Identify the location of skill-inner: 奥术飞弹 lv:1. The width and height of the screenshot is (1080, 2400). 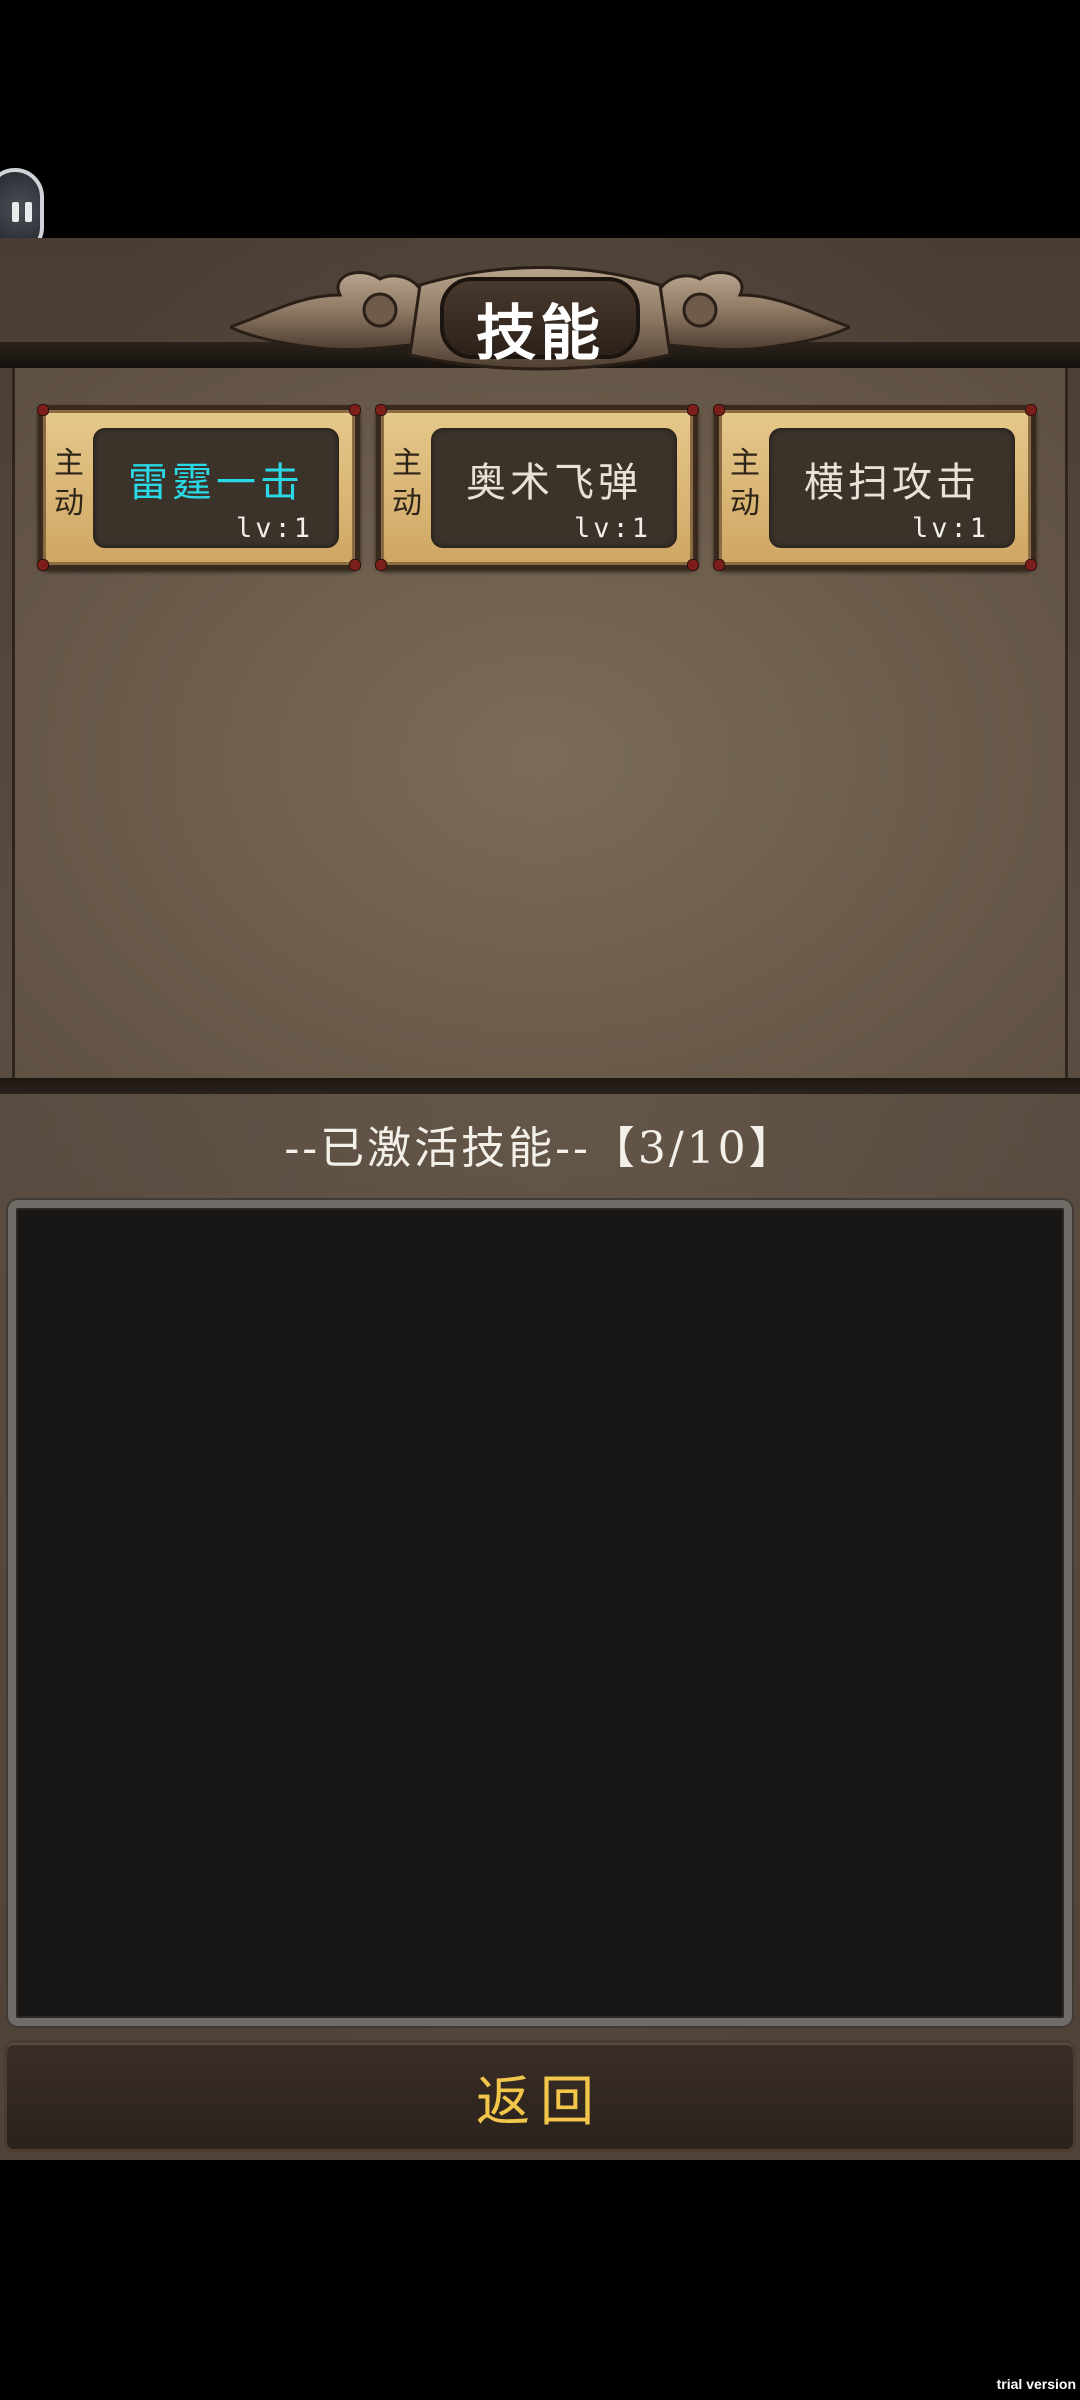
(554, 488).